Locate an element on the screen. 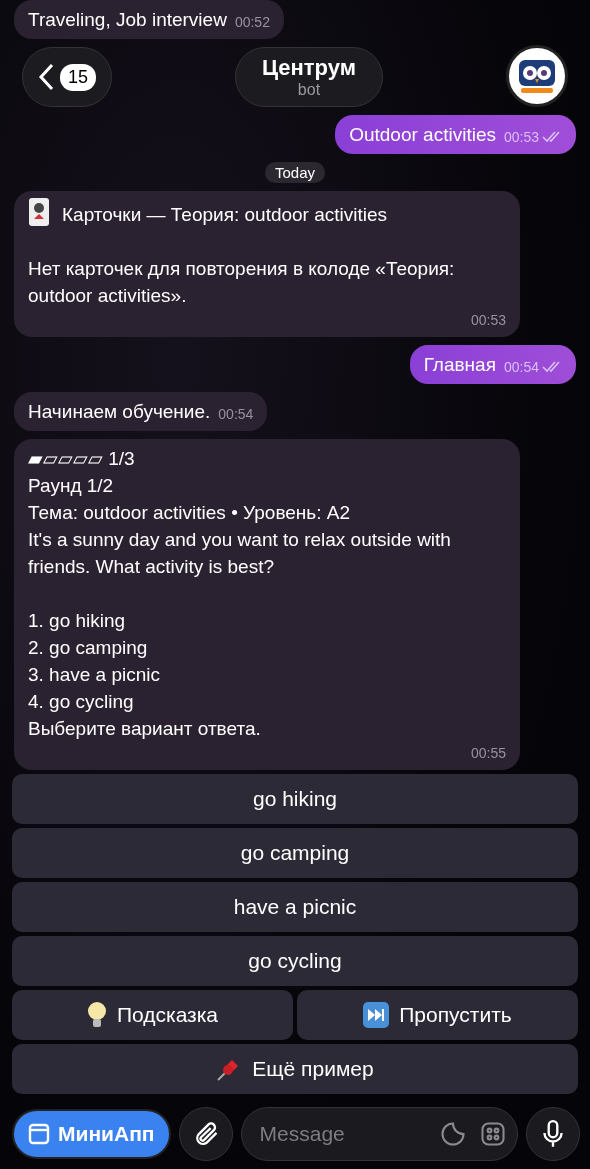 This screenshot has width=590, height=1169. reply-keyboard-button: Пропустить is located at coordinates (437, 1015).